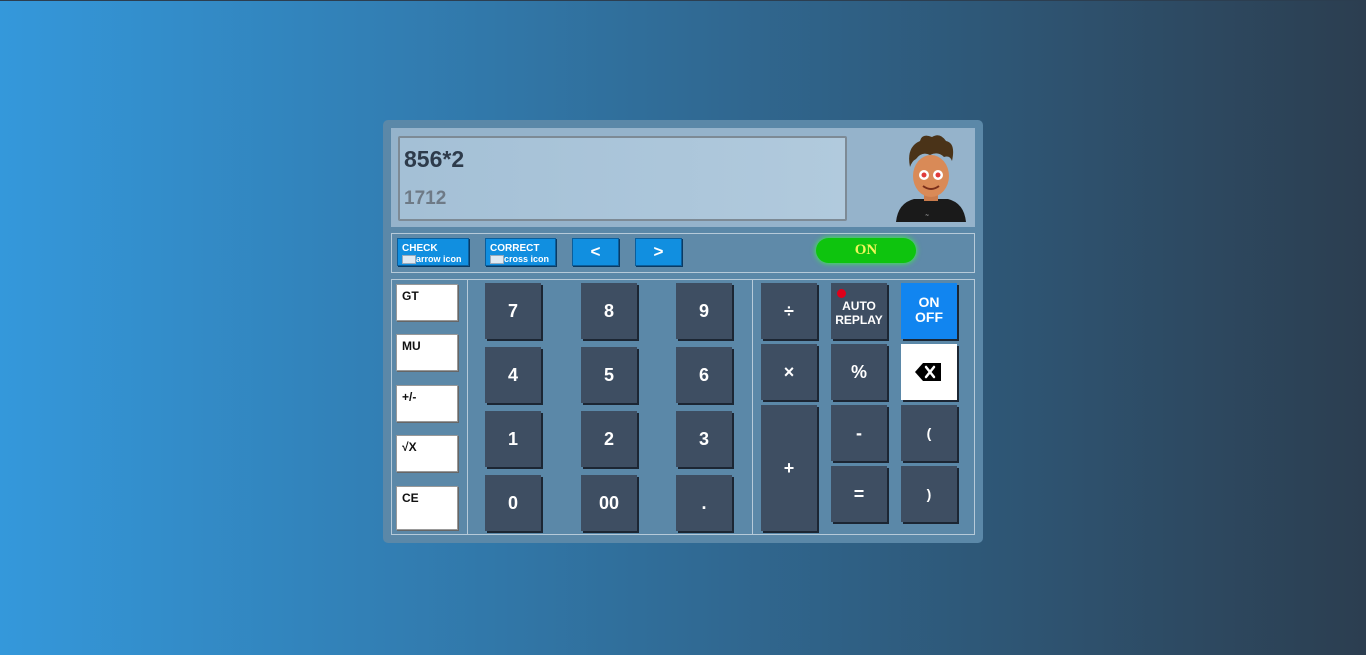  Describe the element at coordinates (929, 433) in the screenshot. I see `open-paren-key: (` at that location.